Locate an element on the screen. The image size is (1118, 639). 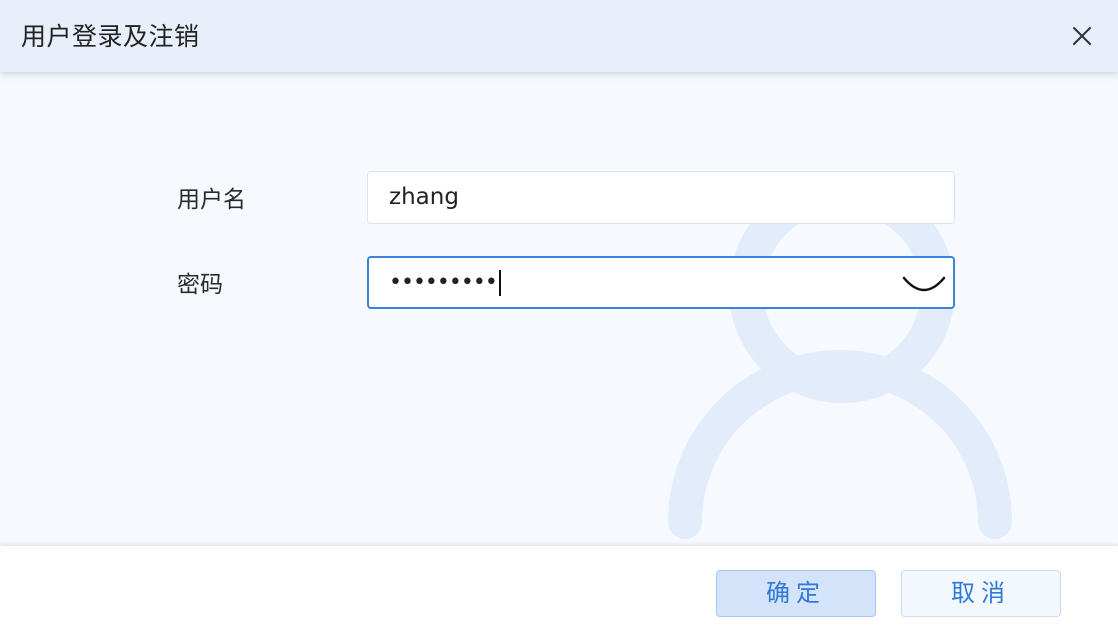
username-value: zhang is located at coordinates (424, 197).